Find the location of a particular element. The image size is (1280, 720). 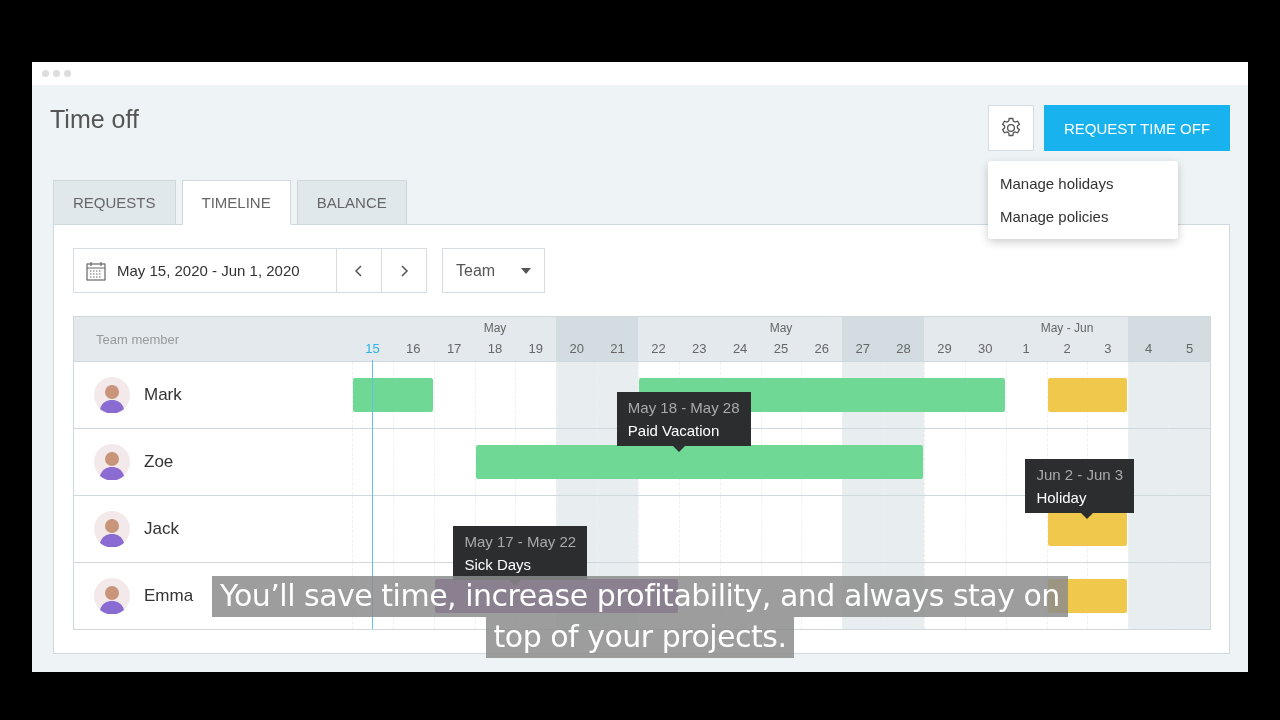

time-off-bar is located at coordinates (1087, 529).